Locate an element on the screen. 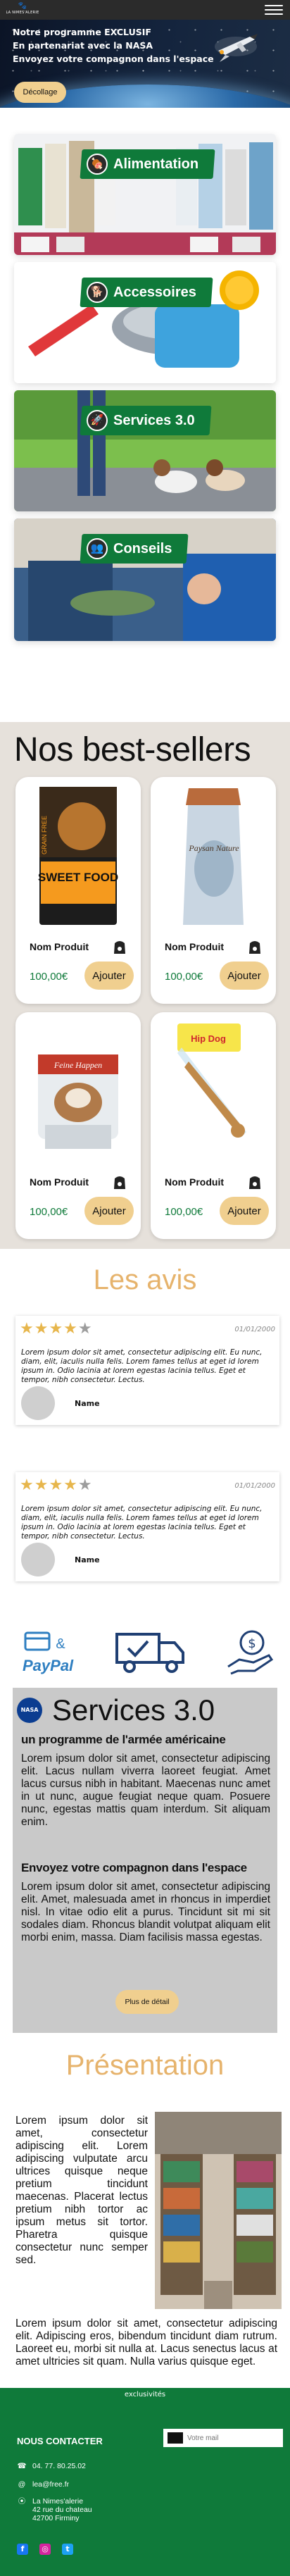  packaging-side-text: GRAIN FREE is located at coordinates (44, 835).